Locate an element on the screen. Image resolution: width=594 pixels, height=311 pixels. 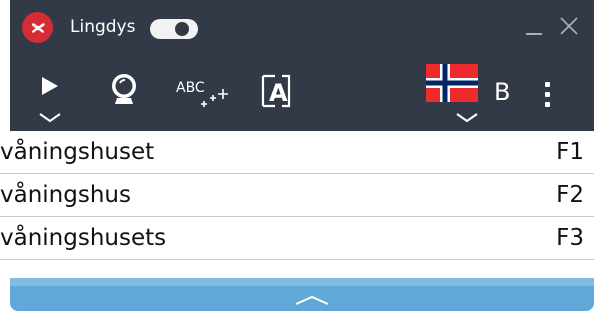
svg-text: ABC is located at coordinates (190, 88).